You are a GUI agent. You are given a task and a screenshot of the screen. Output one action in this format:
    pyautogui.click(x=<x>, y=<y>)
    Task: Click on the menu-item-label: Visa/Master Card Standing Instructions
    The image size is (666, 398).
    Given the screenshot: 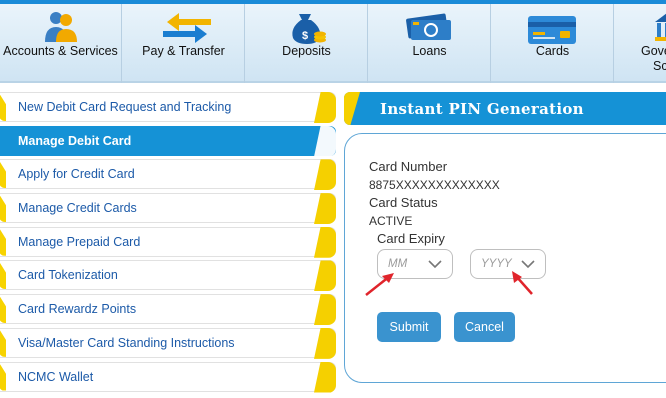 What is the action you would take?
    pyautogui.click(x=126, y=342)
    